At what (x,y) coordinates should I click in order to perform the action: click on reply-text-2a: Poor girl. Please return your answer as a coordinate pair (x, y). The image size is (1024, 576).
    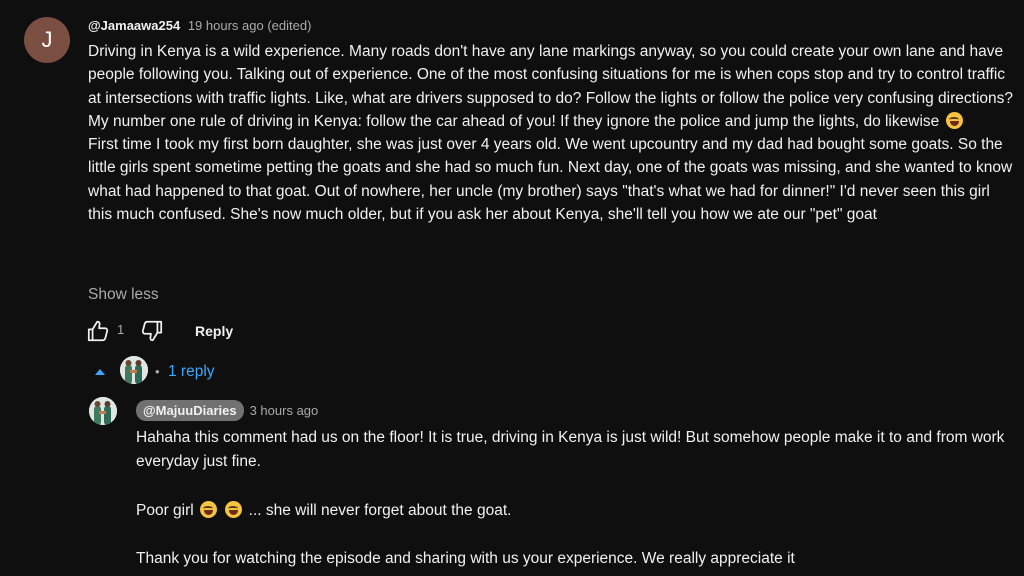
    Looking at the image, I should click on (165, 510).